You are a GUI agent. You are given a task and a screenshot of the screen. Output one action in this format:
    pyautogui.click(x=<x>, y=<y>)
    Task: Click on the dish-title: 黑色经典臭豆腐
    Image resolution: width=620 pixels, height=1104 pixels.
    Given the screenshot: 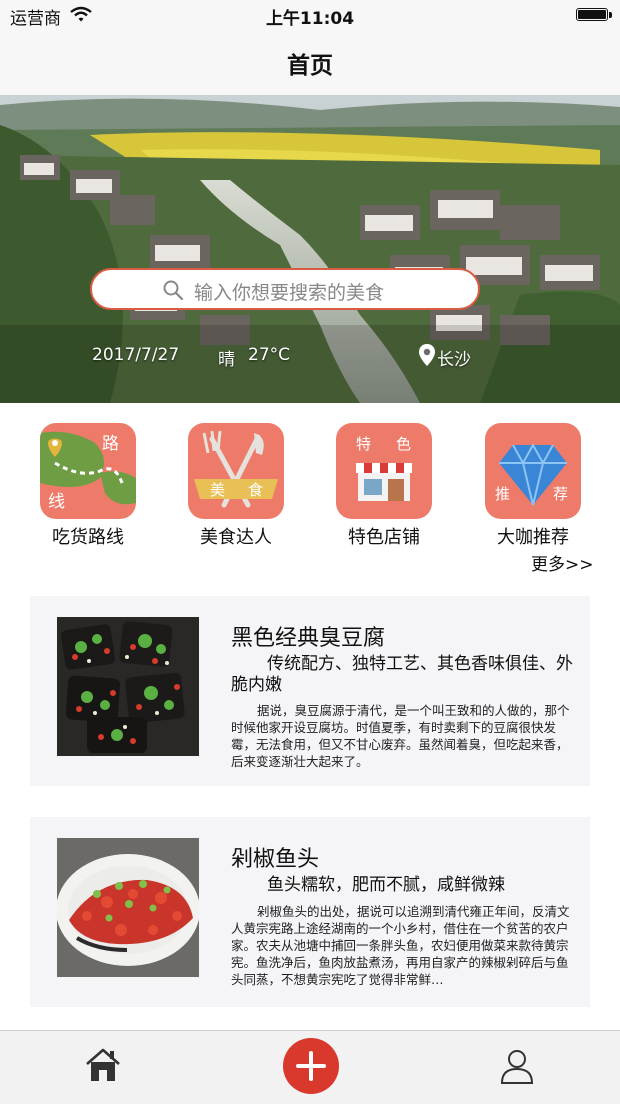 What is the action you would take?
    pyautogui.click(x=308, y=638)
    